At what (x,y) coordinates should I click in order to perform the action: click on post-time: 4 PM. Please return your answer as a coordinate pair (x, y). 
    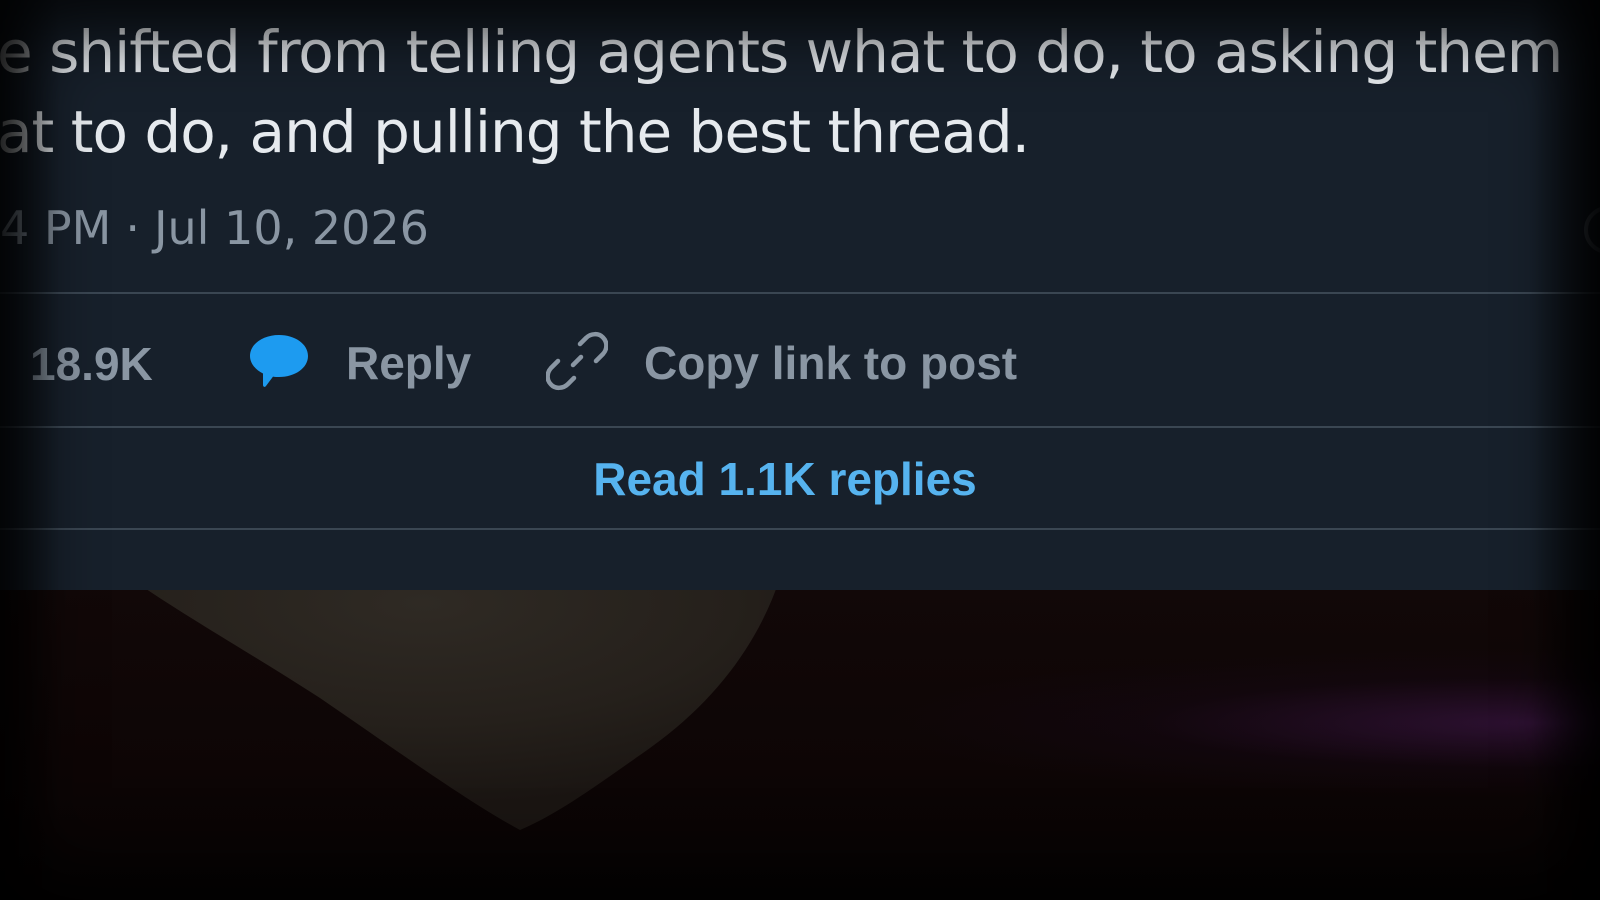
    Looking at the image, I should click on (56, 228).